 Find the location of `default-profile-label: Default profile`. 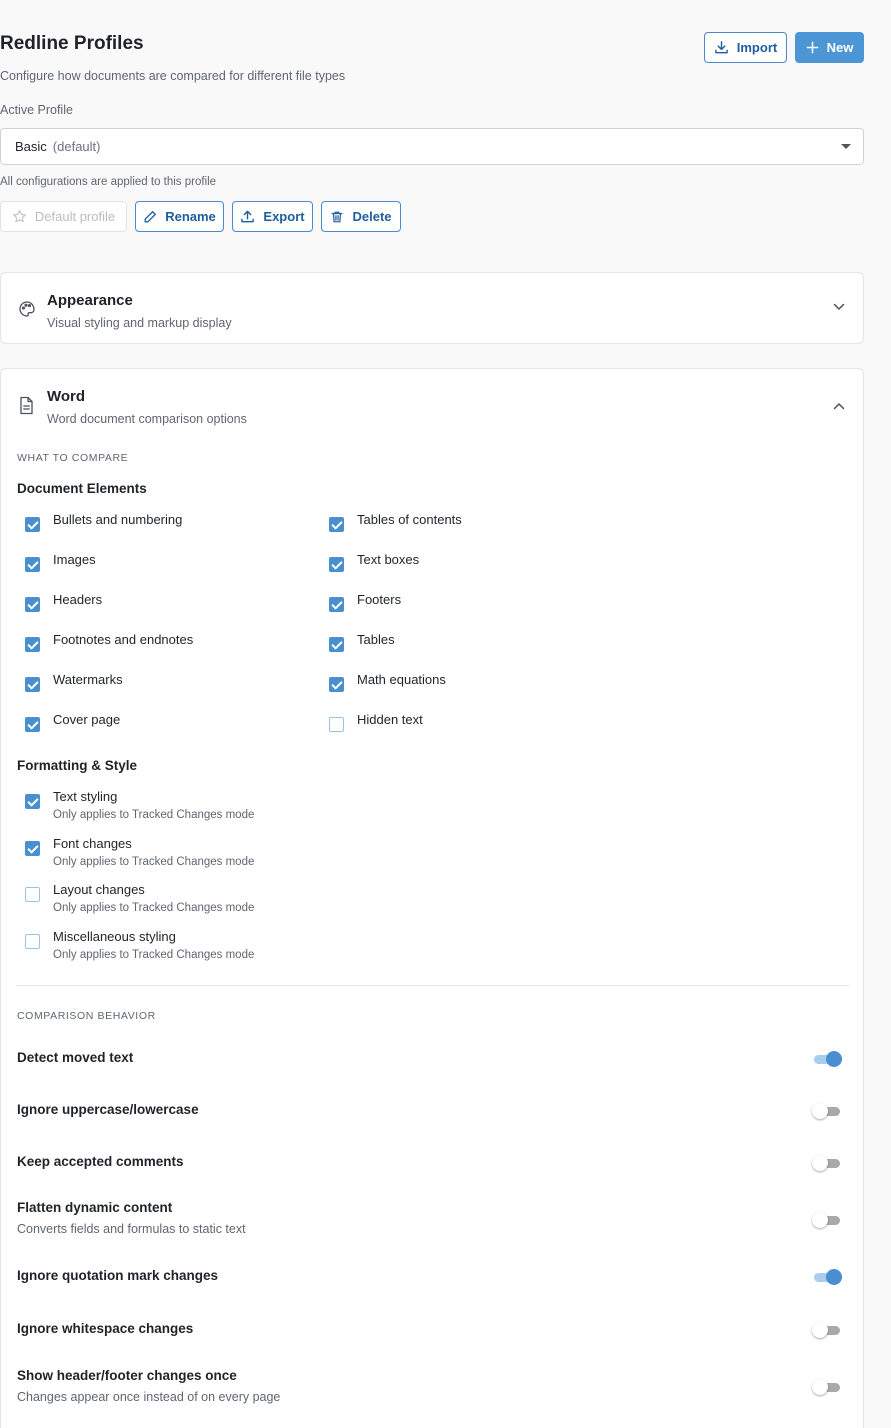

default-profile-label: Default profile is located at coordinates (75, 216).